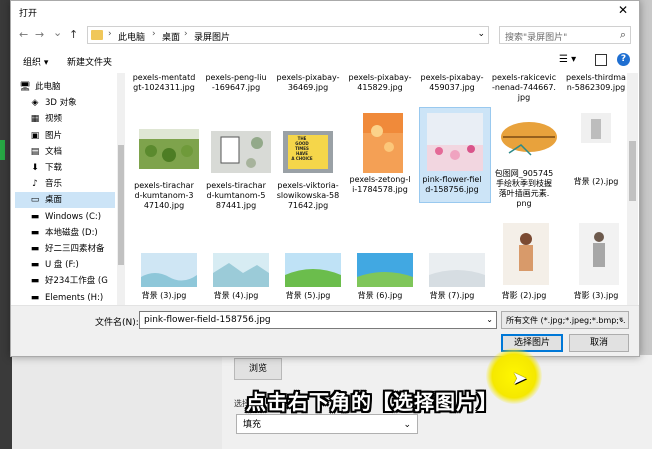 Image resolution: width=652 pixels, height=449 pixels. Describe the element at coordinates (65, 200) in the screenshot. I see `sidebar-item: ▭ 桌面` at that location.